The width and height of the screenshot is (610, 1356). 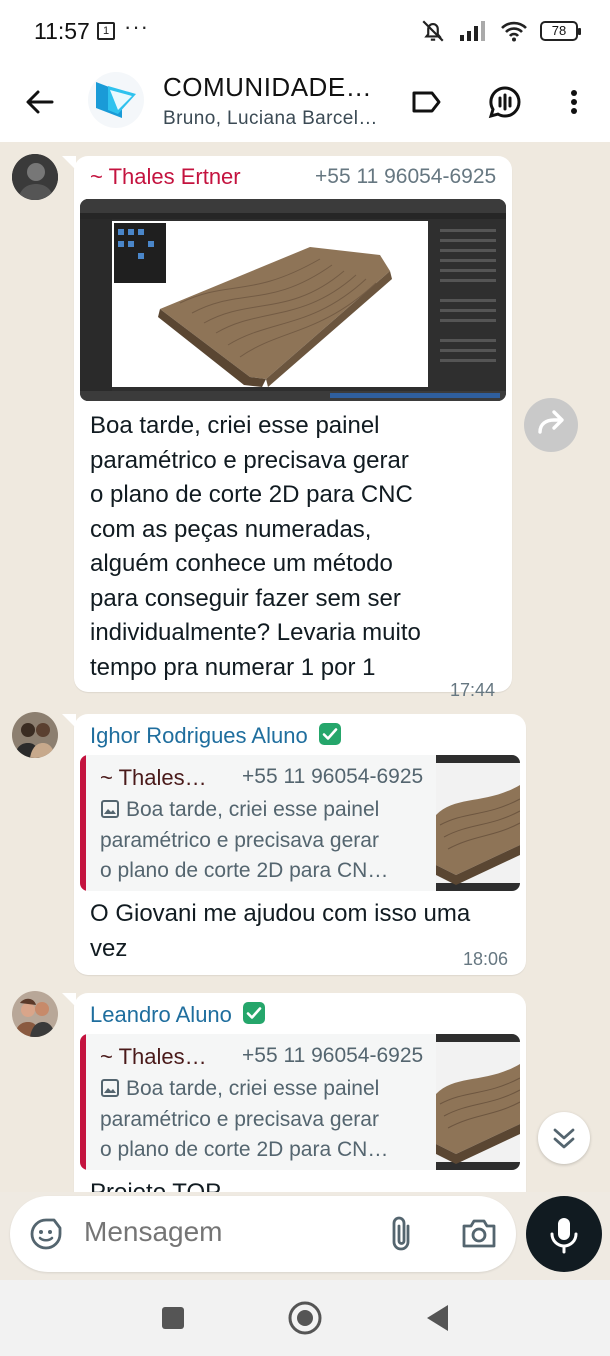 I want to click on recents-icon, so click(x=173, y=1318).